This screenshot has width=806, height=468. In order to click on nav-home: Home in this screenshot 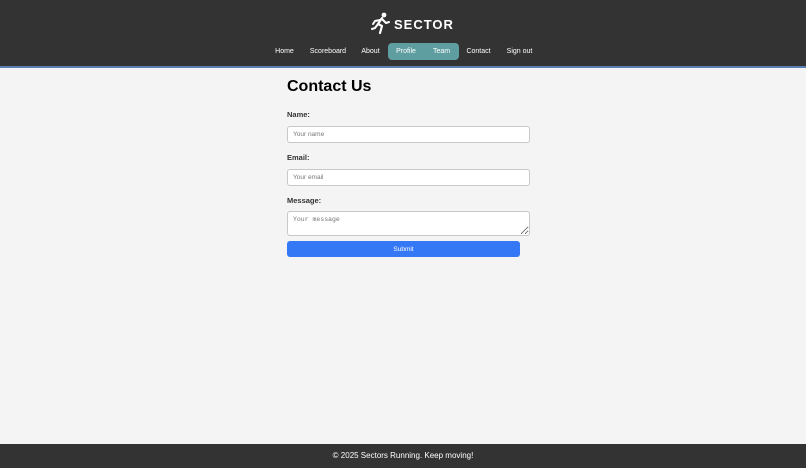, I will do `click(284, 51)`.